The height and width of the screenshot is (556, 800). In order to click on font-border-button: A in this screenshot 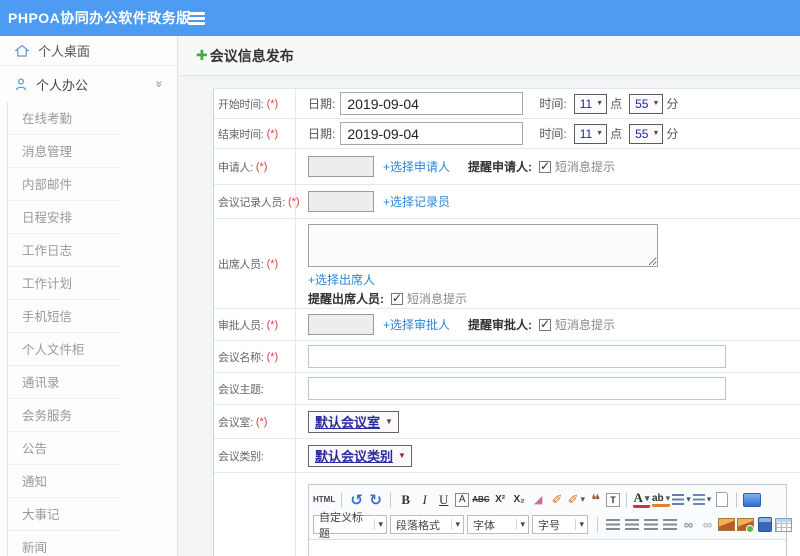, I will do `click(462, 499)`.